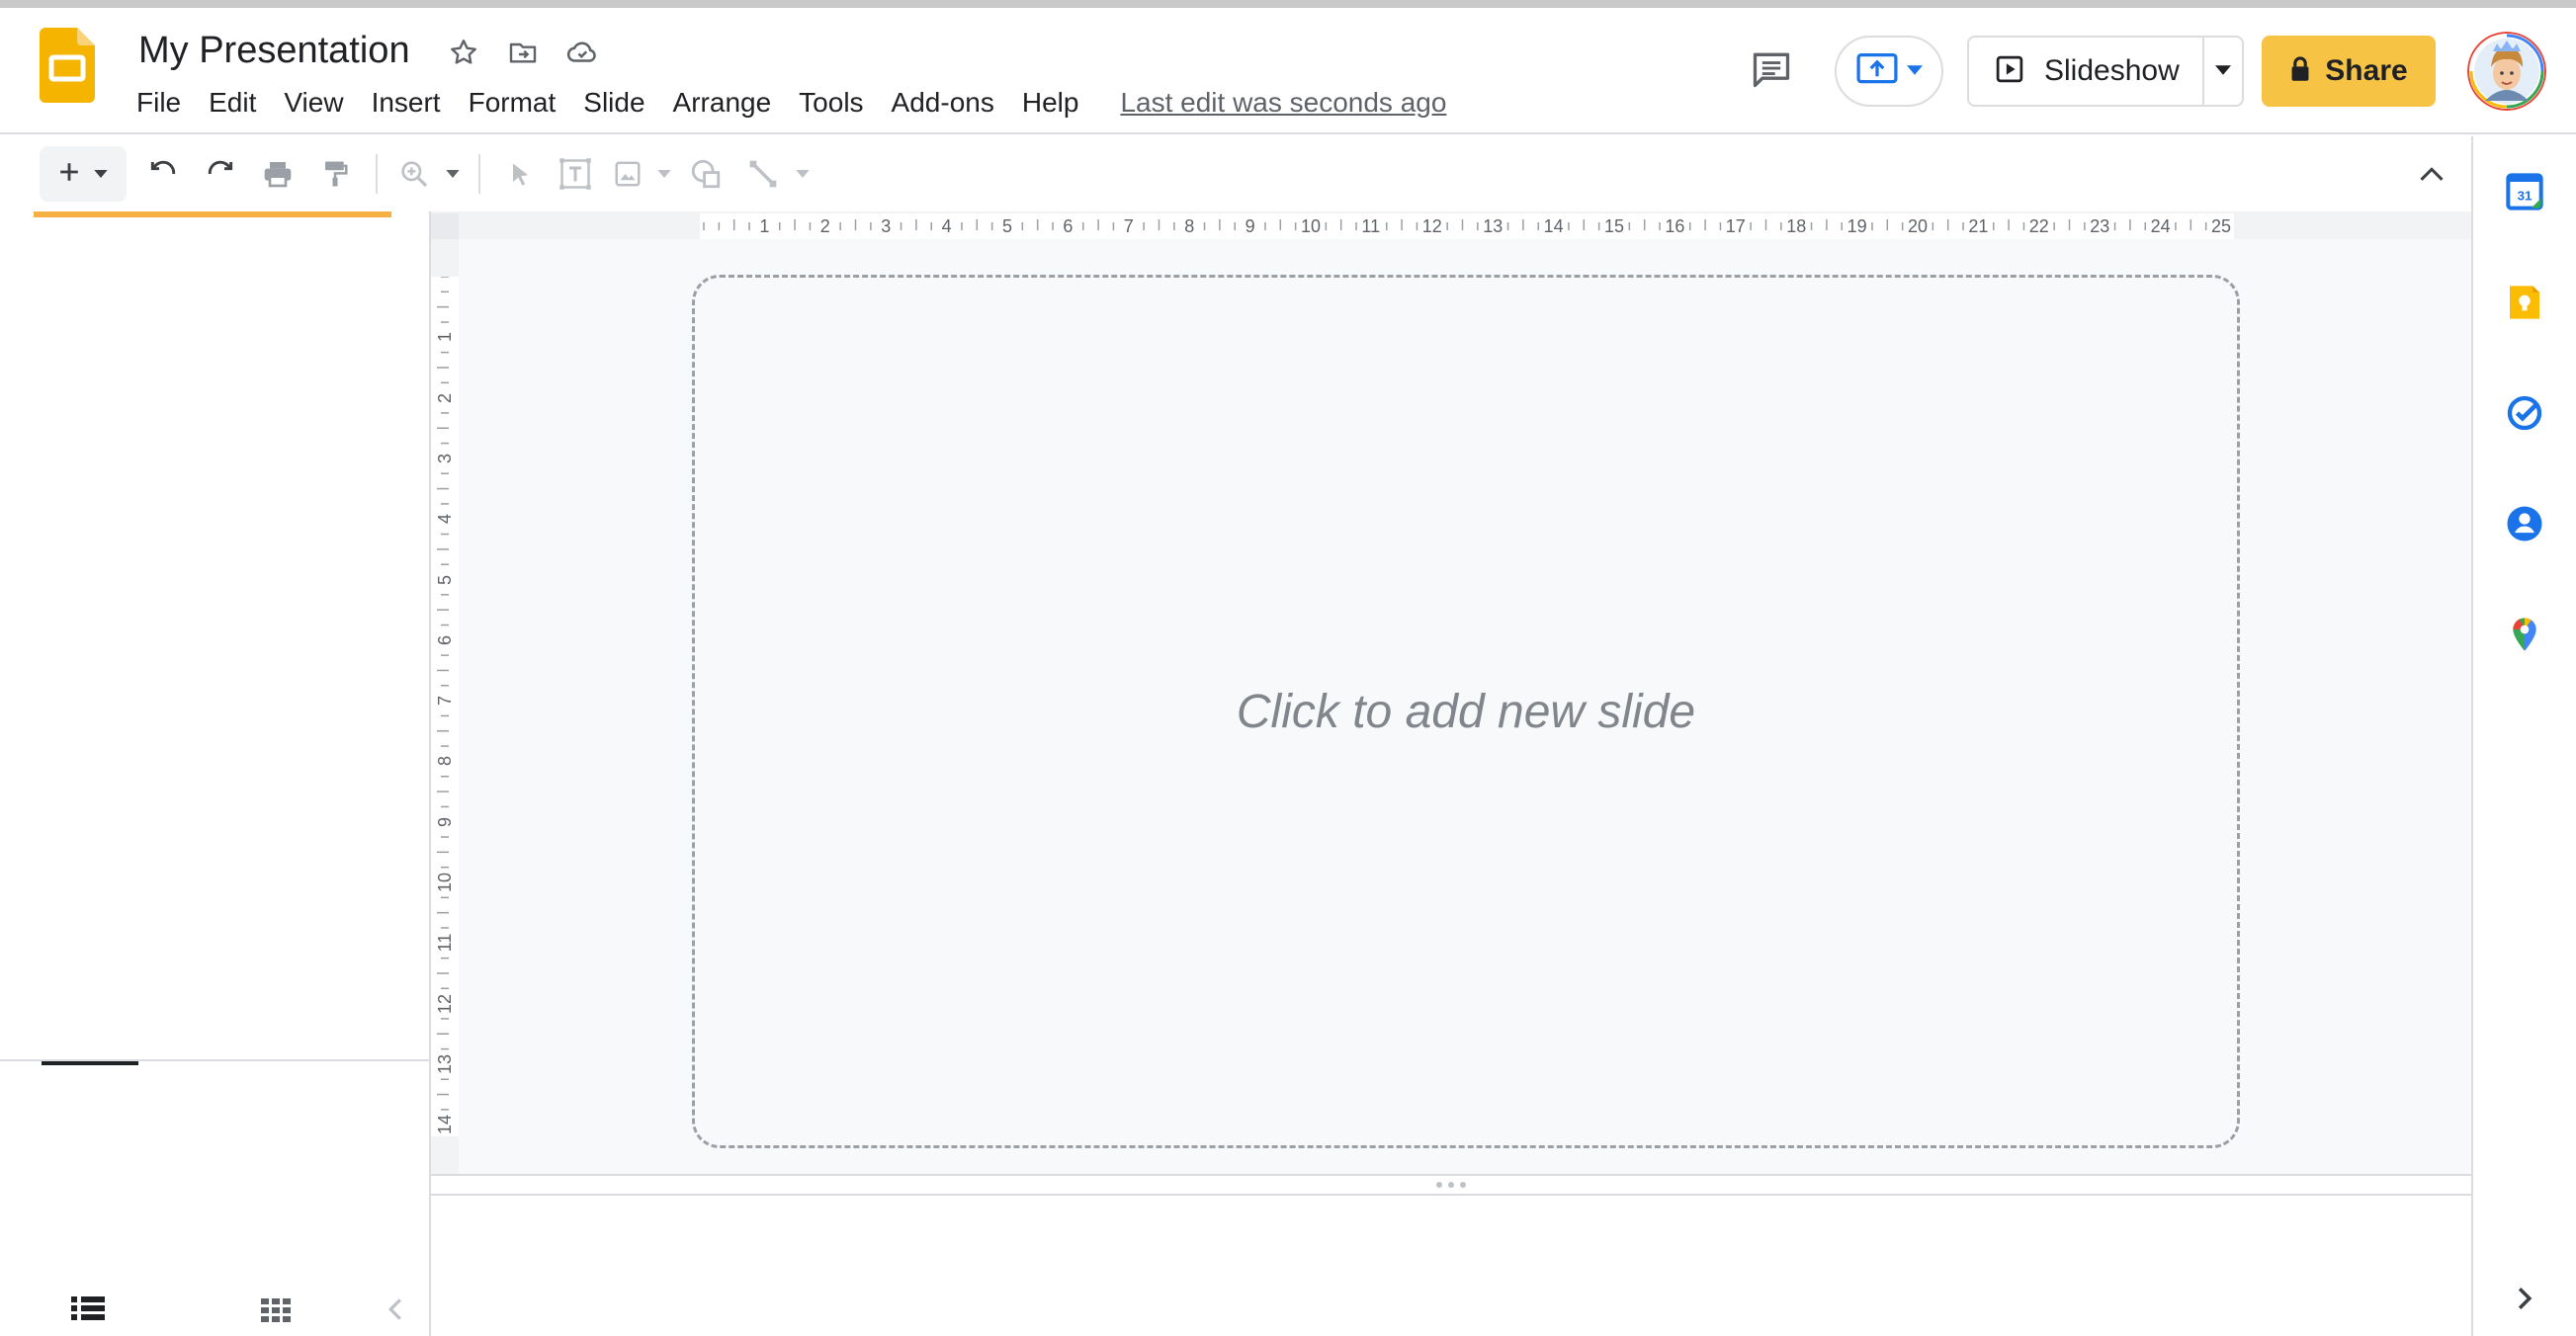  I want to click on filmstrip-view-indicator, so click(90, 1063).